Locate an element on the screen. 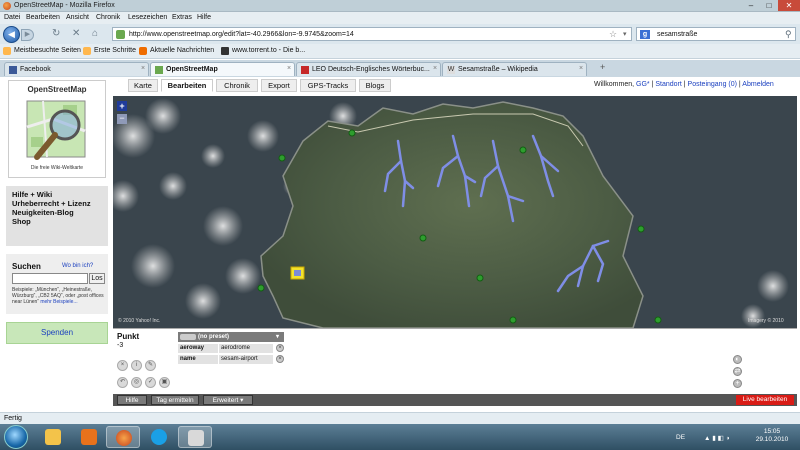 The width and height of the screenshot is (800, 450). tab-openstreetmap: OpenStreetMap × is located at coordinates (222, 69).